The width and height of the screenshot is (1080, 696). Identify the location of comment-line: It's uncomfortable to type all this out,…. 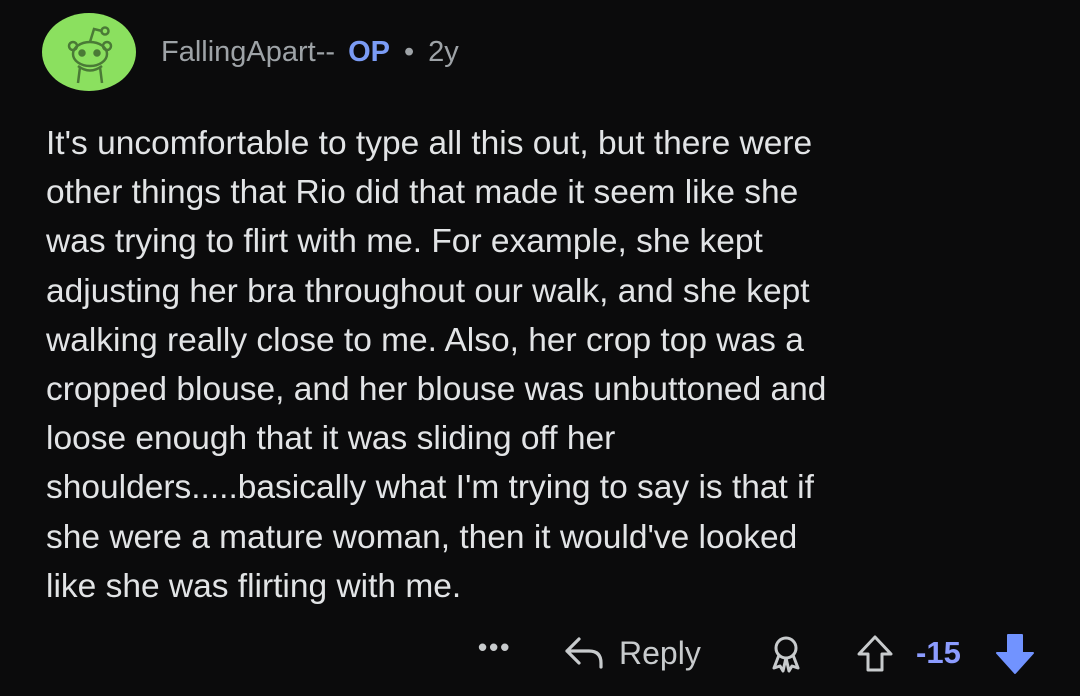
(429, 143).